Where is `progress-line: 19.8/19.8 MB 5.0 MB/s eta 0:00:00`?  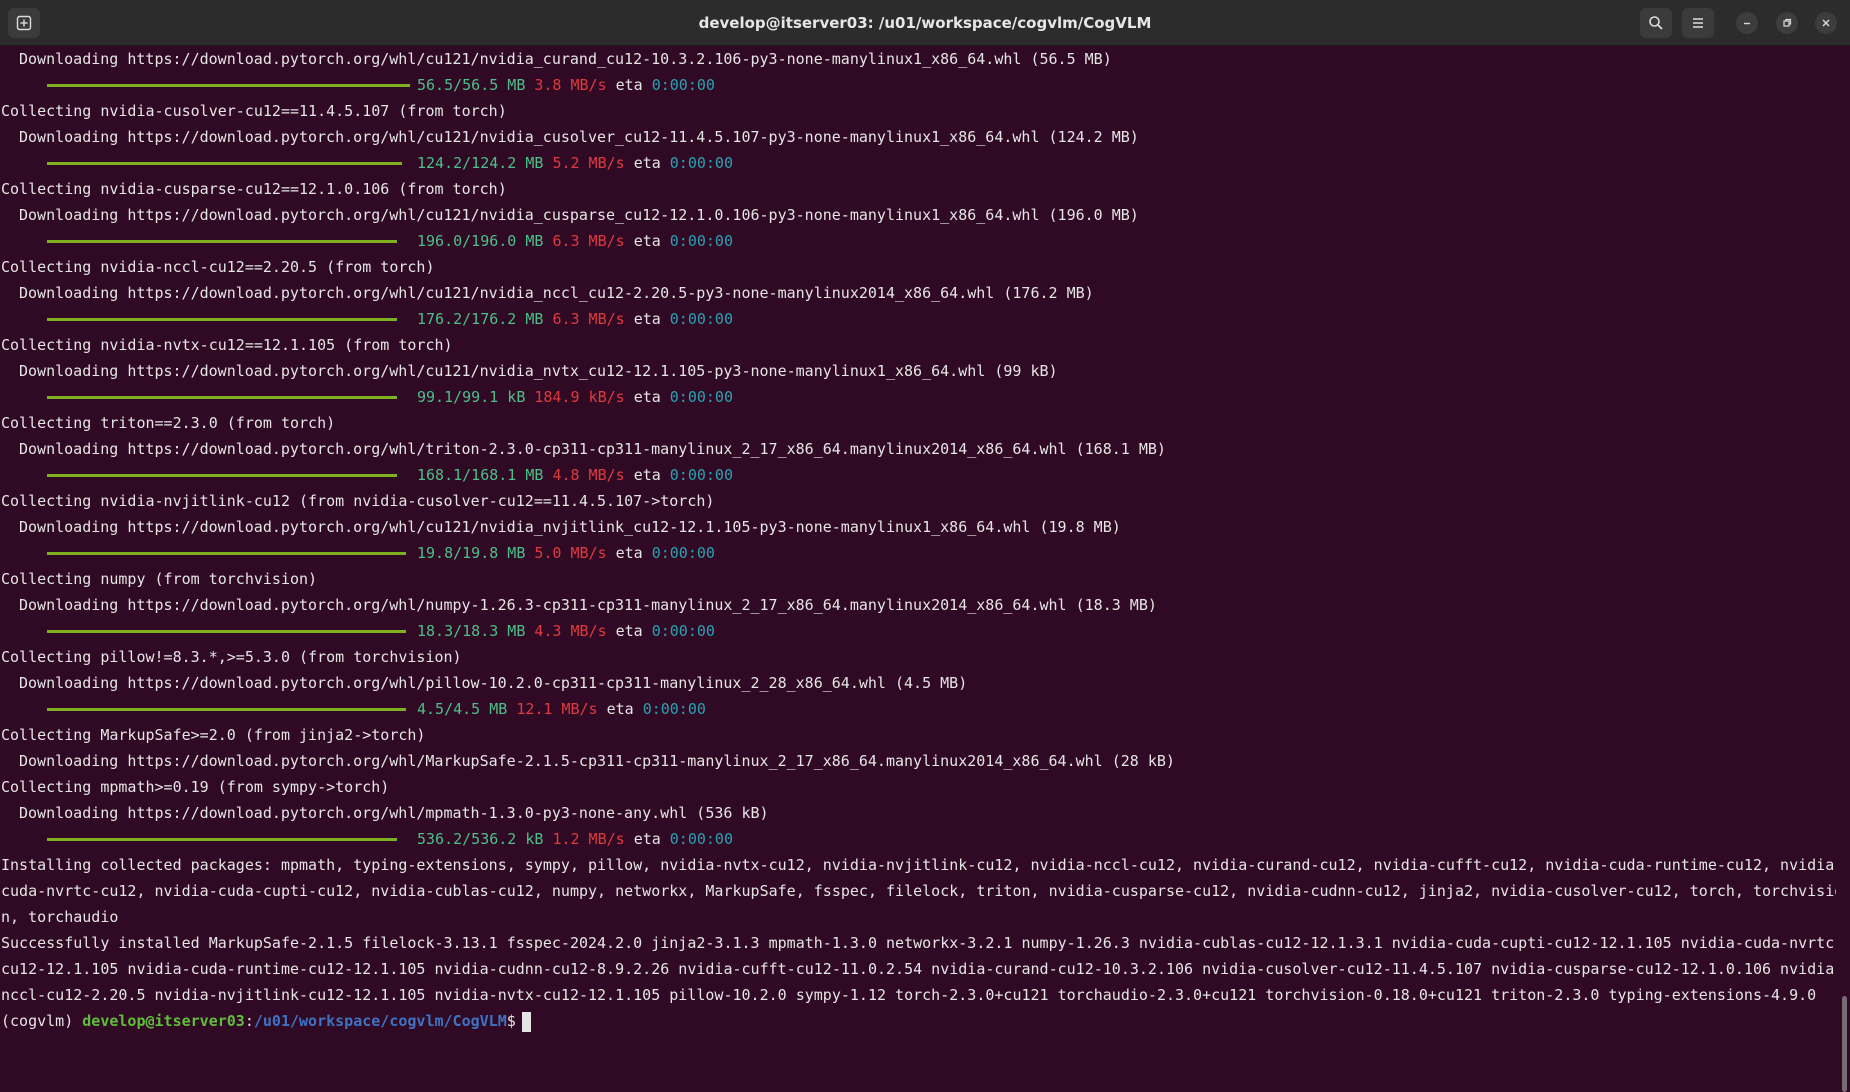 progress-line: 19.8/19.8 MB 5.0 MB/s eta 0:00:00 is located at coordinates (918, 553).